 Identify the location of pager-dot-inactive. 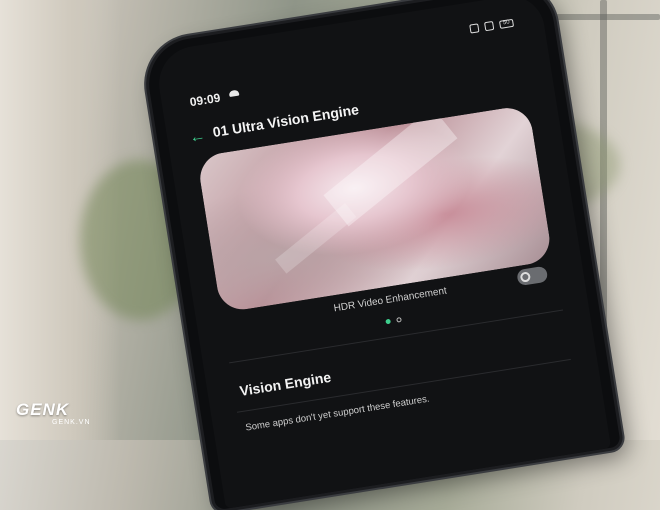
(399, 319).